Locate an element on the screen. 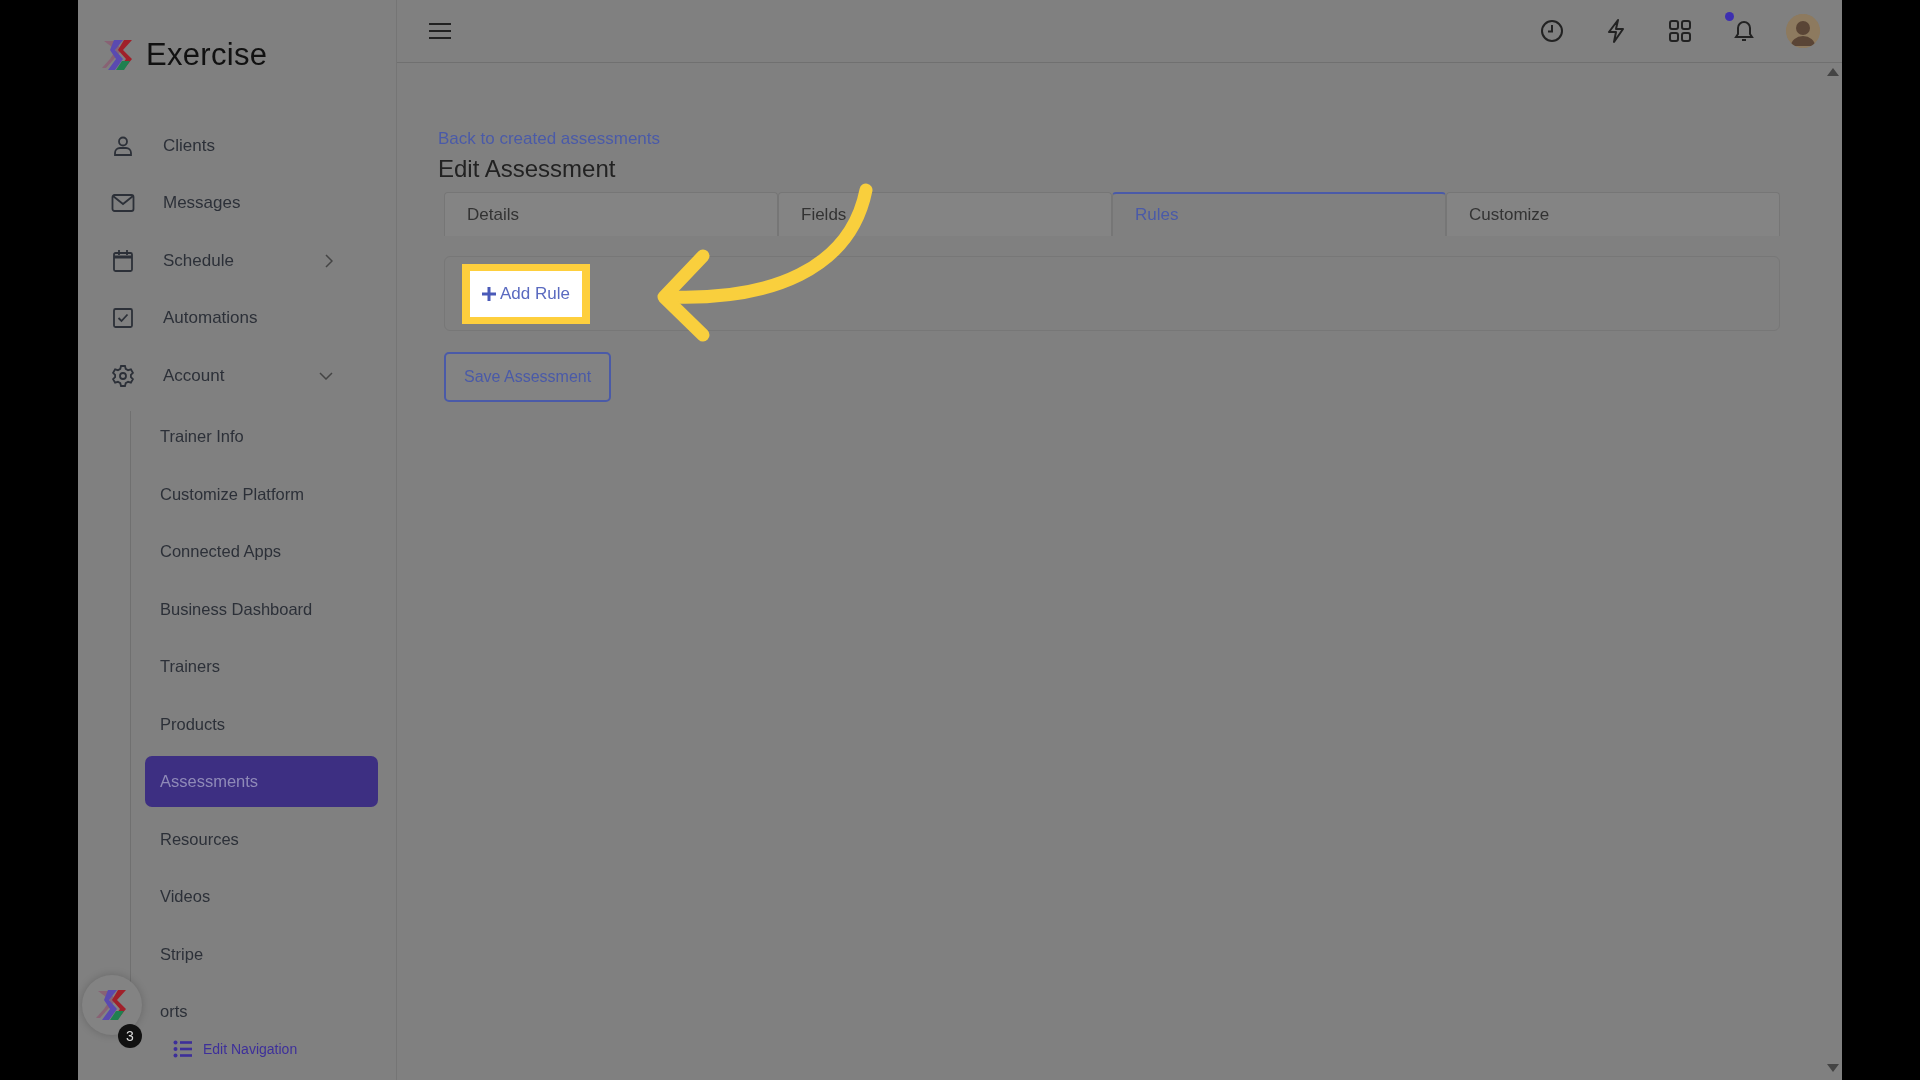 Image resolution: width=1920 pixels, height=1080 pixels. menu-icon is located at coordinates (440, 31).